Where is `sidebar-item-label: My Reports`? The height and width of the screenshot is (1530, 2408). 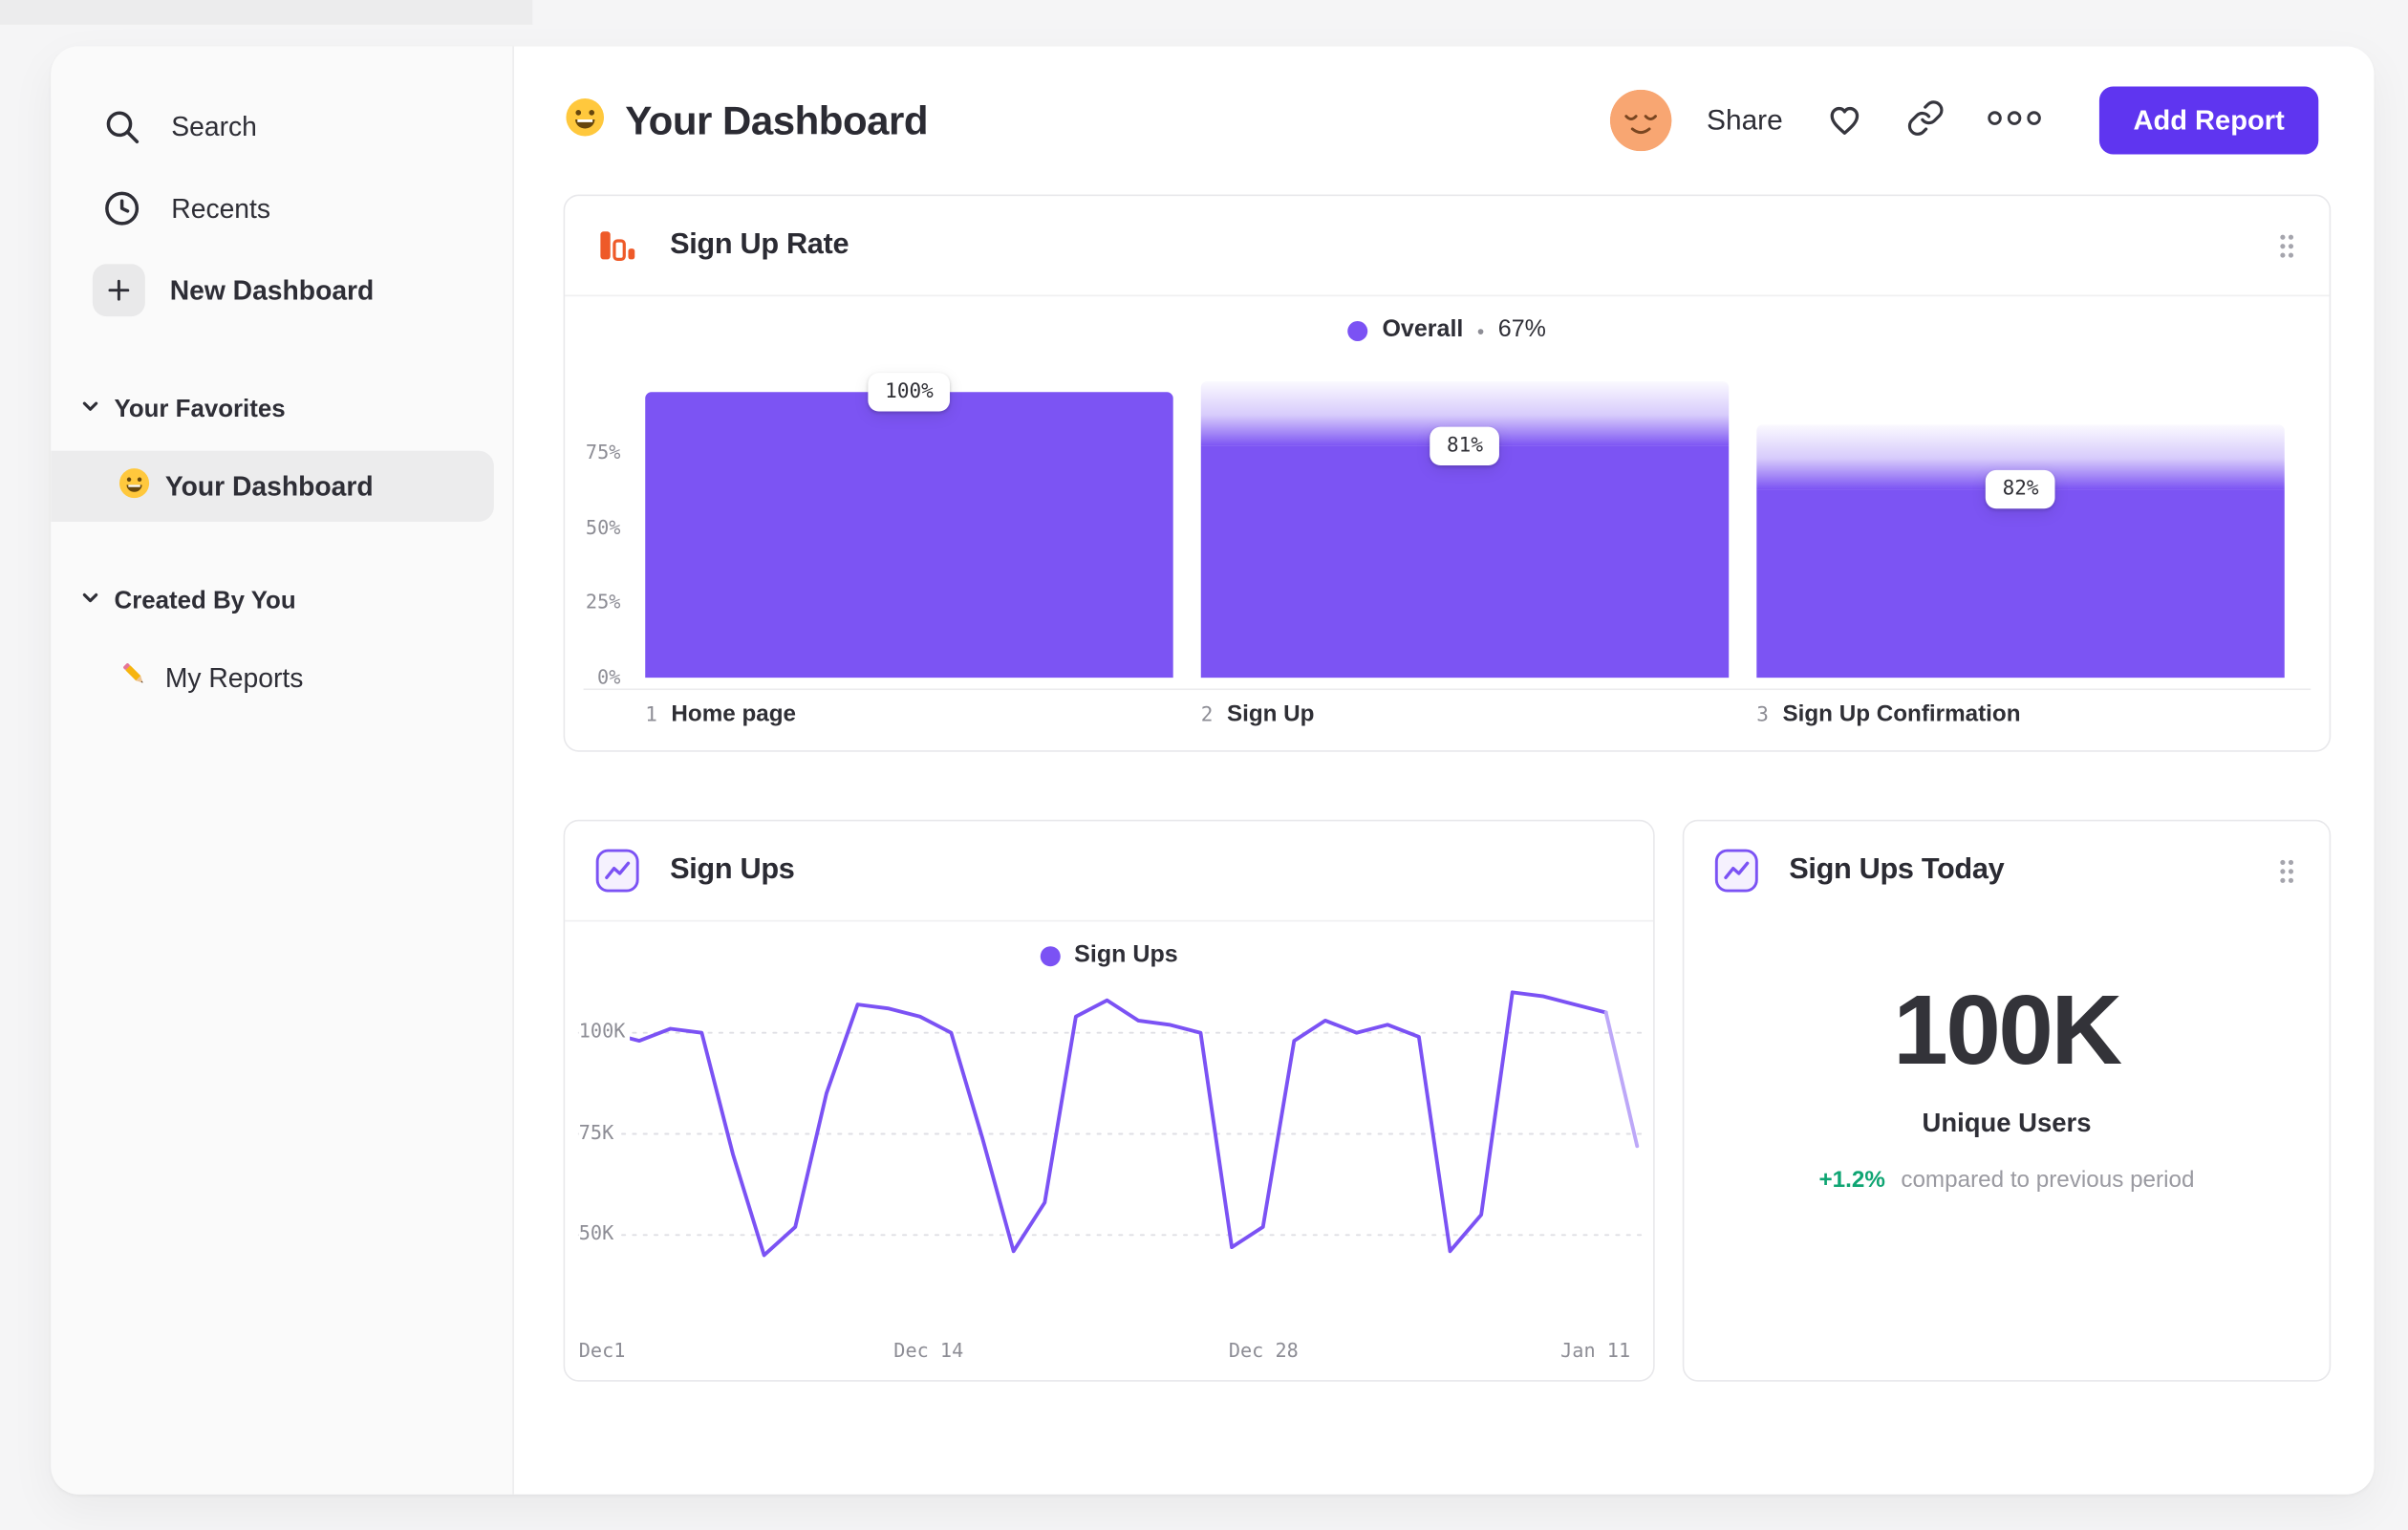
sidebar-item-label: My Reports is located at coordinates (234, 677).